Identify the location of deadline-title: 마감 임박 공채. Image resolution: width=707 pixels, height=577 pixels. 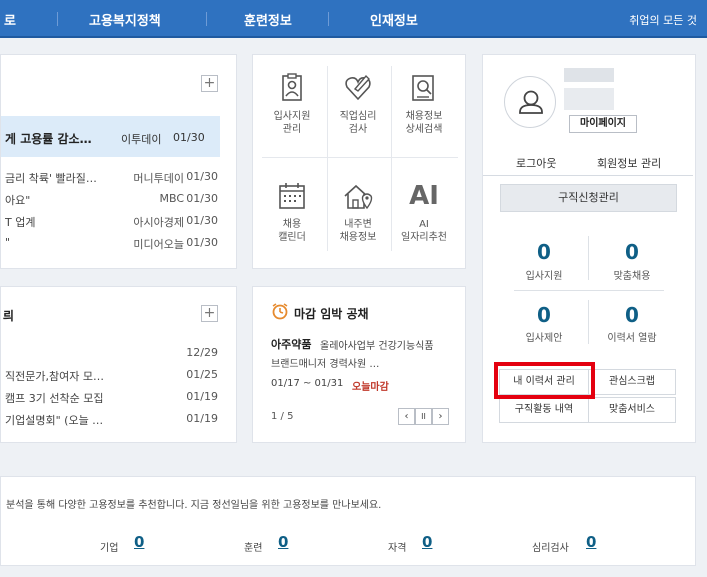
(331, 314).